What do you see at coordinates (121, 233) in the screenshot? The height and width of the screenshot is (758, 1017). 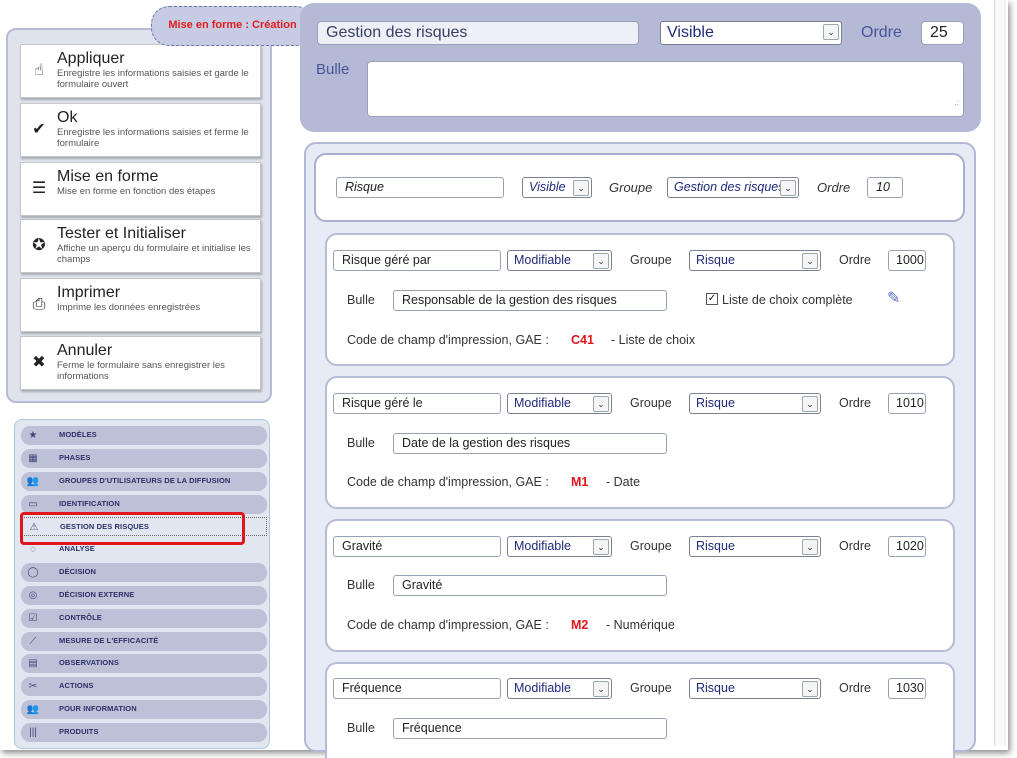 I see `action-title: Tester et Initialiser` at bounding box center [121, 233].